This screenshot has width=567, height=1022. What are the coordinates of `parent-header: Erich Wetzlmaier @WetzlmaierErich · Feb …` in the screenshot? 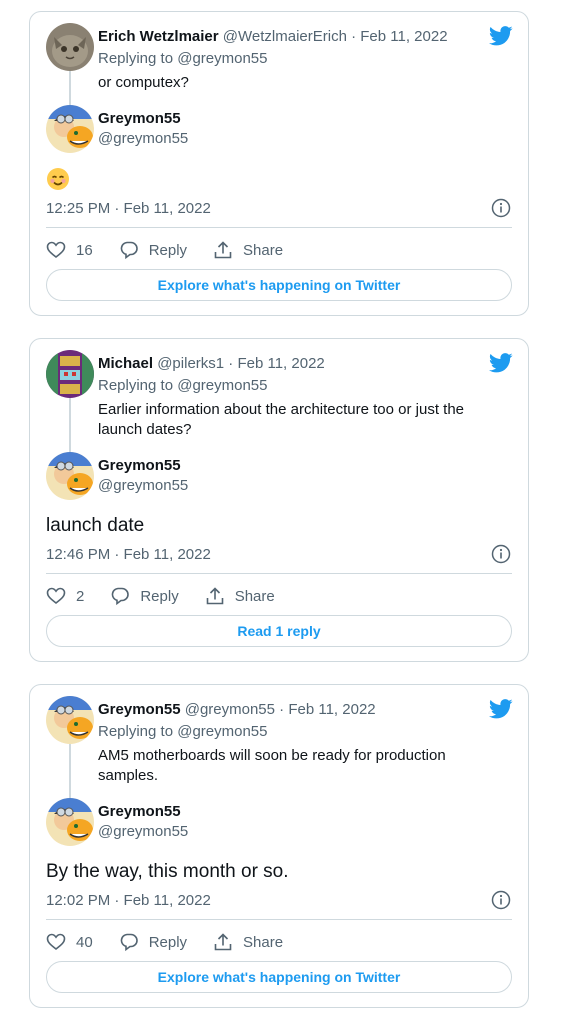 It's located at (273, 36).